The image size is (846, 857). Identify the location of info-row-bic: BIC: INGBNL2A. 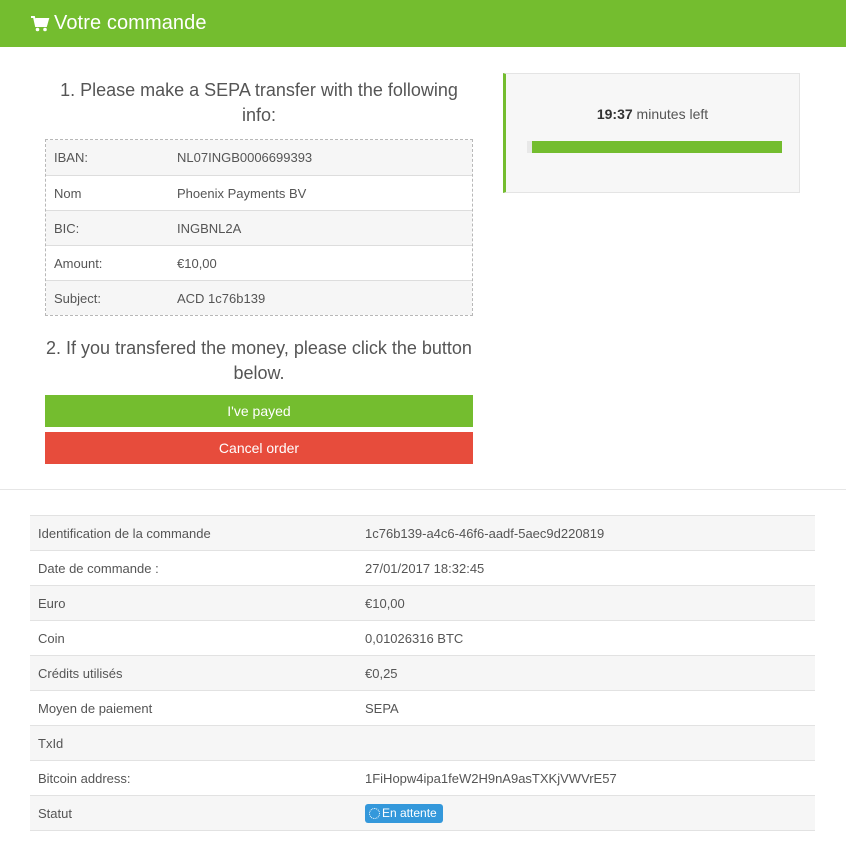
(259, 227).